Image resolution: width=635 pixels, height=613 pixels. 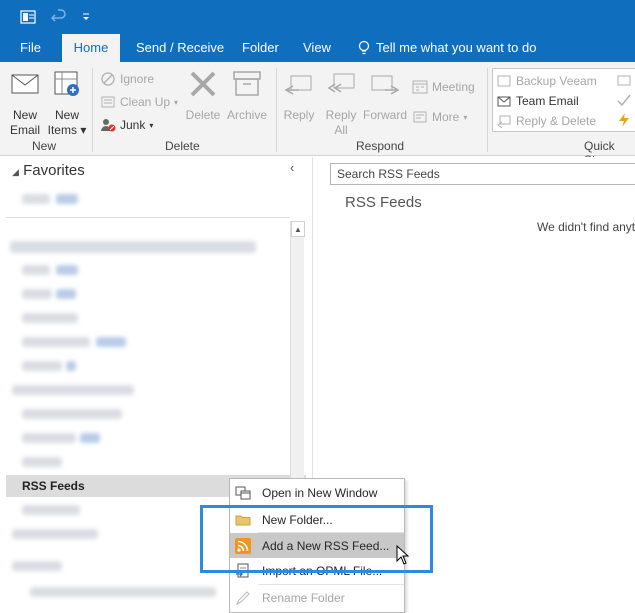 I want to click on quick-step-label: Reply & Delete, so click(x=556, y=121).